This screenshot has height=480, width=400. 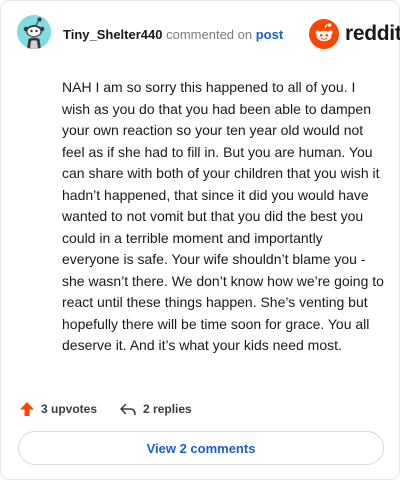 I want to click on action-text: commented on, so click(x=209, y=34).